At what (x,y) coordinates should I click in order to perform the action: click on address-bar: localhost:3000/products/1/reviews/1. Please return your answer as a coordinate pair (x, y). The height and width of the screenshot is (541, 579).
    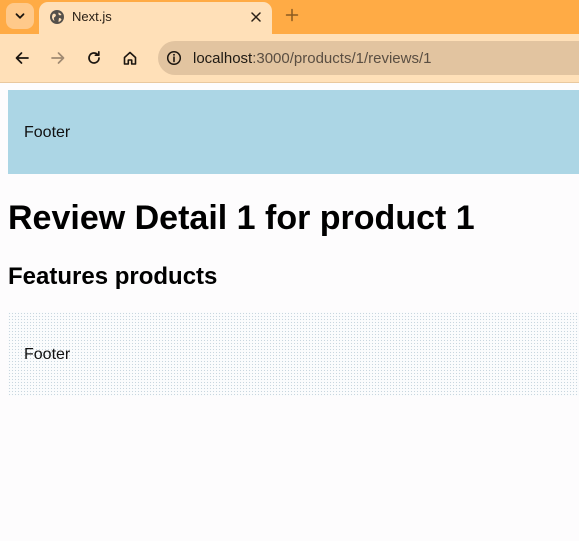
    Looking at the image, I should click on (368, 58).